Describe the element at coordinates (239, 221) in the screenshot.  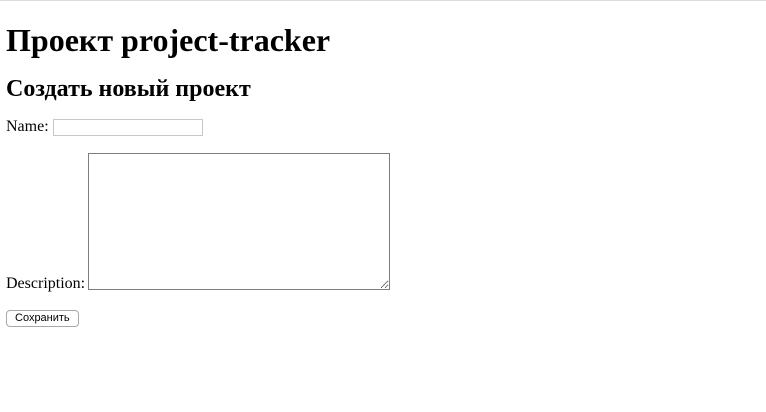
I see `description-textarea` at that location.